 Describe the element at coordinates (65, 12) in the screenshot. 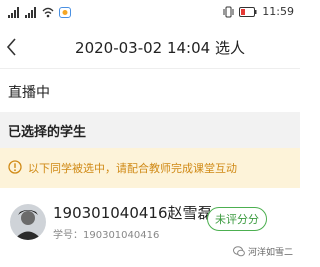

I see `app-notification-icon` at that location.